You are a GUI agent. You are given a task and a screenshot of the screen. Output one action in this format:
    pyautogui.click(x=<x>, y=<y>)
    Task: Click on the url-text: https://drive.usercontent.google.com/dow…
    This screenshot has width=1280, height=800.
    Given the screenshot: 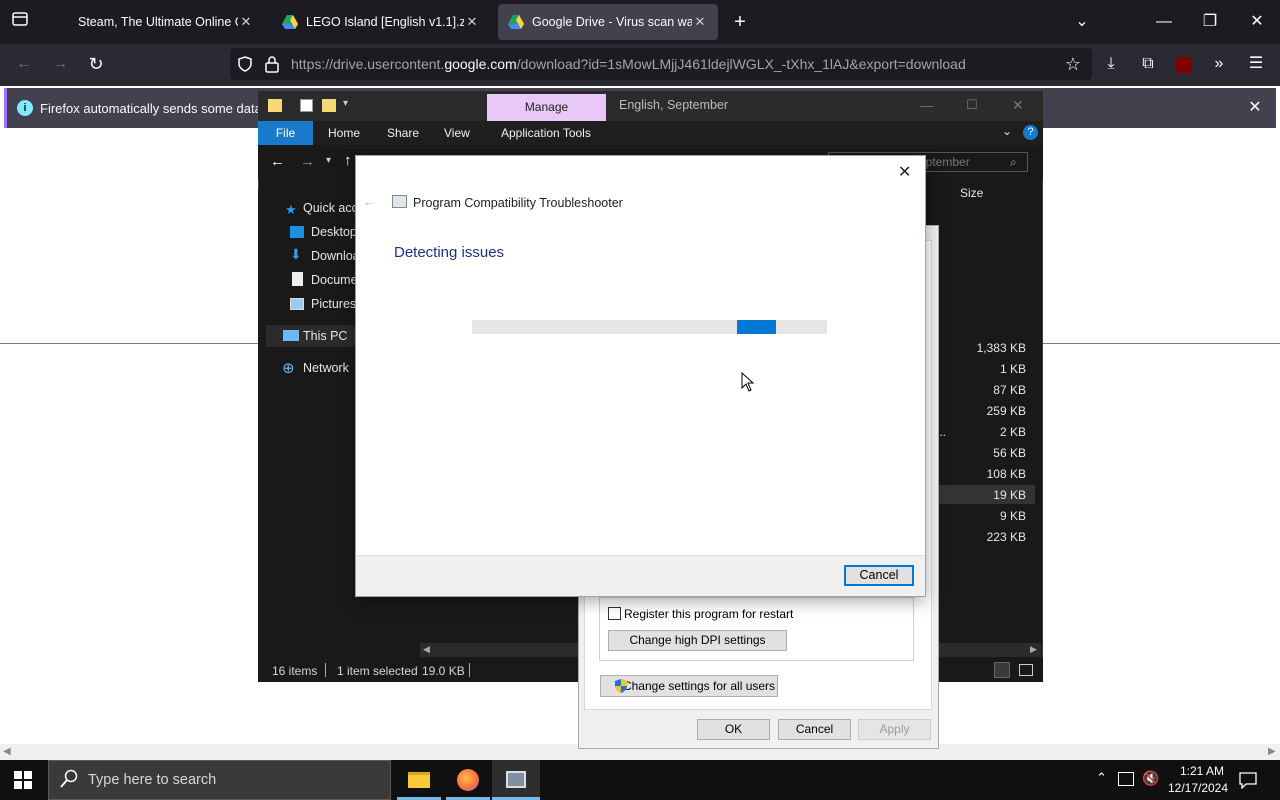 What is the action you would take?
    pyautogui.click(x=628, y=64)
    